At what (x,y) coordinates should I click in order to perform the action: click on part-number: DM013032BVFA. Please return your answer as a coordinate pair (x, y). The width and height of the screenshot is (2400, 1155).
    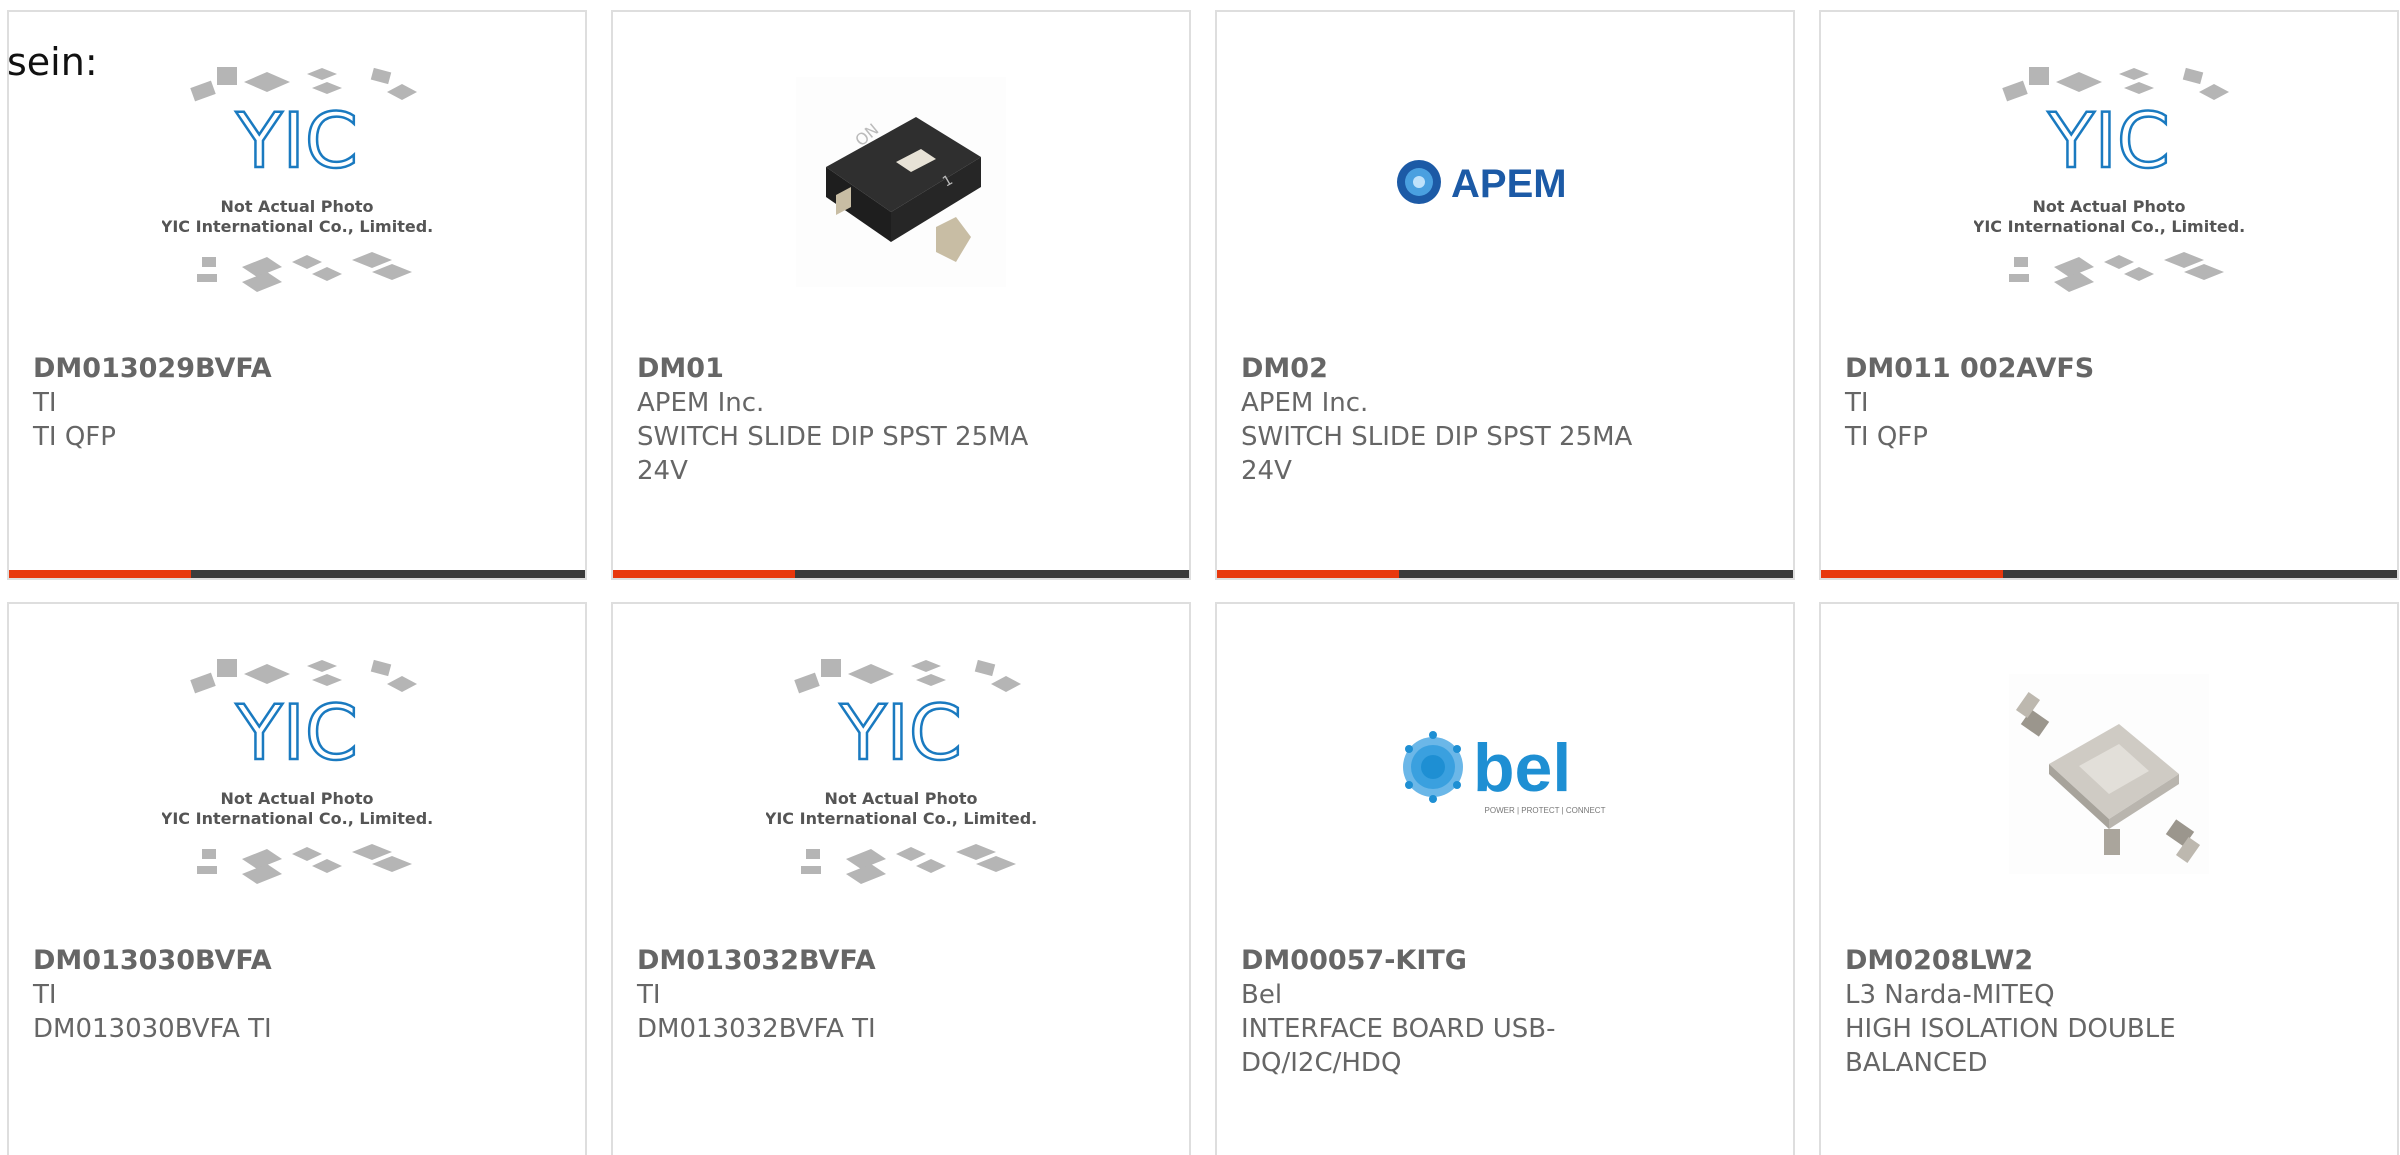
    Looking at the image, I should click on (877, 961).